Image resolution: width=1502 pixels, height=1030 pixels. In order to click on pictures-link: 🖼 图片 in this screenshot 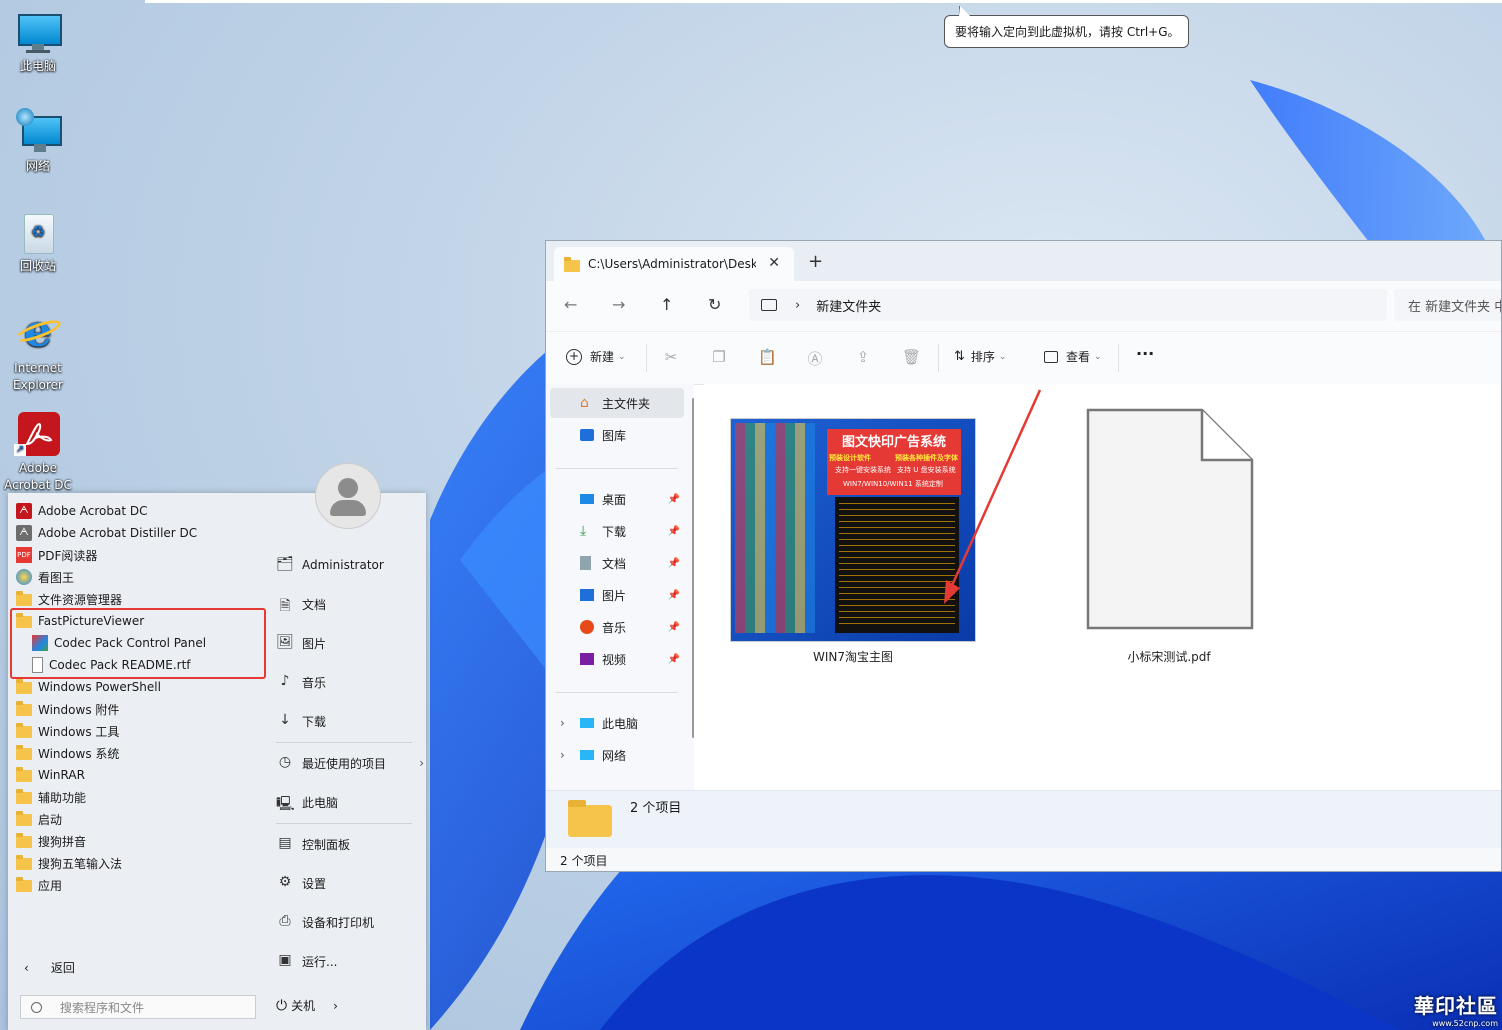, I will do `click(301, 643)`.